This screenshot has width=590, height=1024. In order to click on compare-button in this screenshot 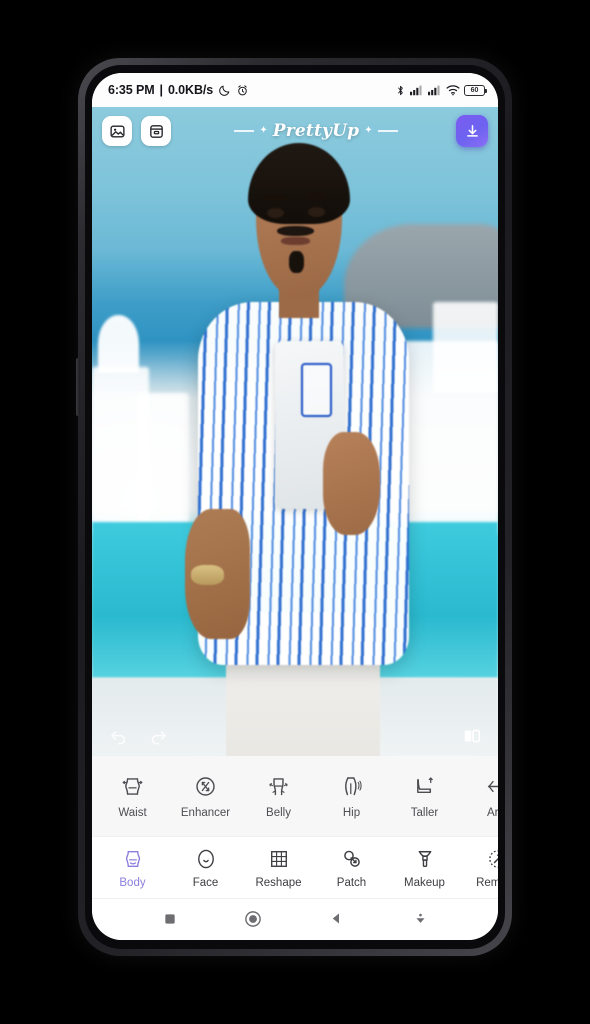, I will do `click(472, 736)`.